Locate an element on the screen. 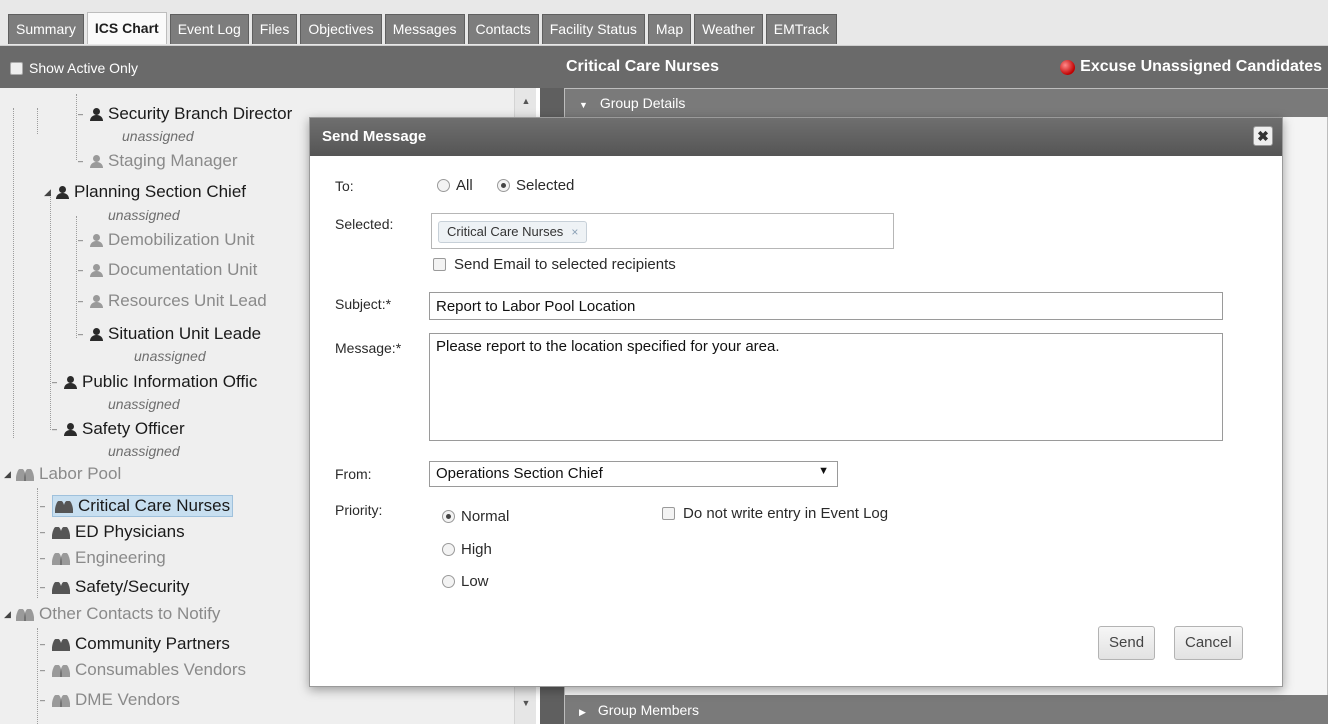  scroll-up-icon: ▲ is located at coordinates (525, 101).